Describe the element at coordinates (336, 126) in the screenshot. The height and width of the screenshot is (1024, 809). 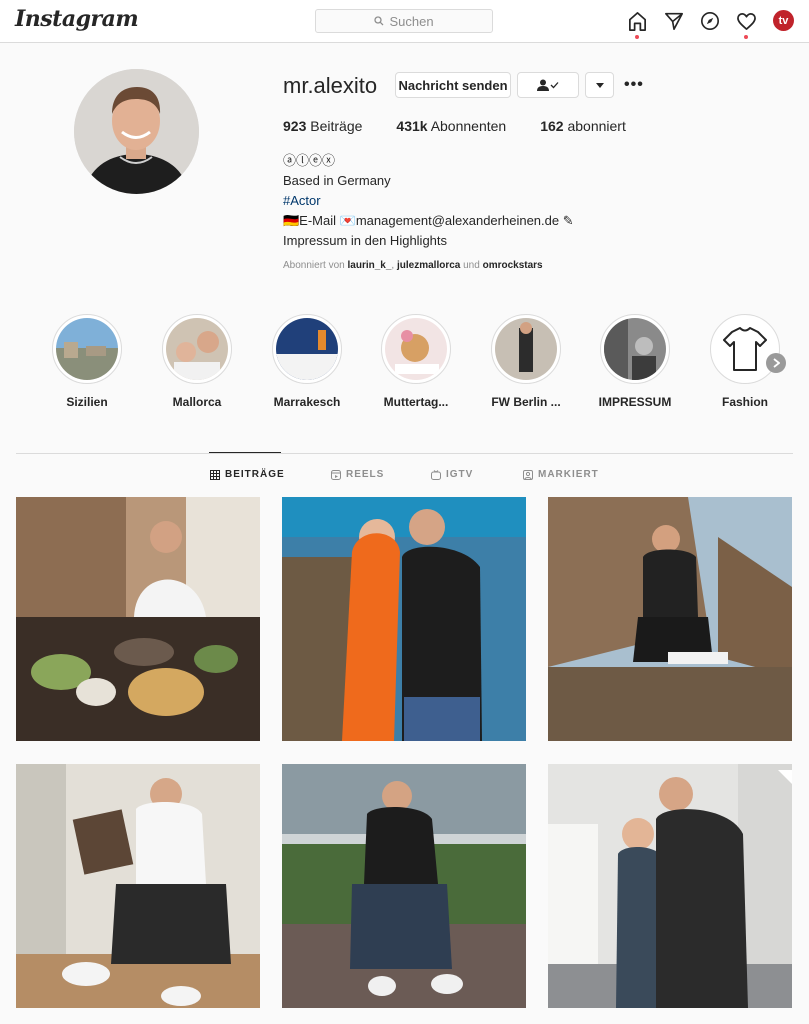
I see `posts-label: Beiträge` at that location.